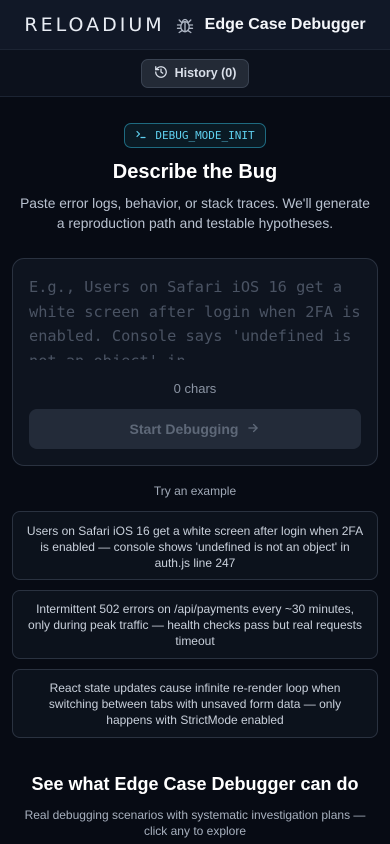 The height and width of the screenshot is (844, 390). Describe the element at coordinates (195, 172) in the screenshot. I see `page-title: Describe the Bug` at that location.